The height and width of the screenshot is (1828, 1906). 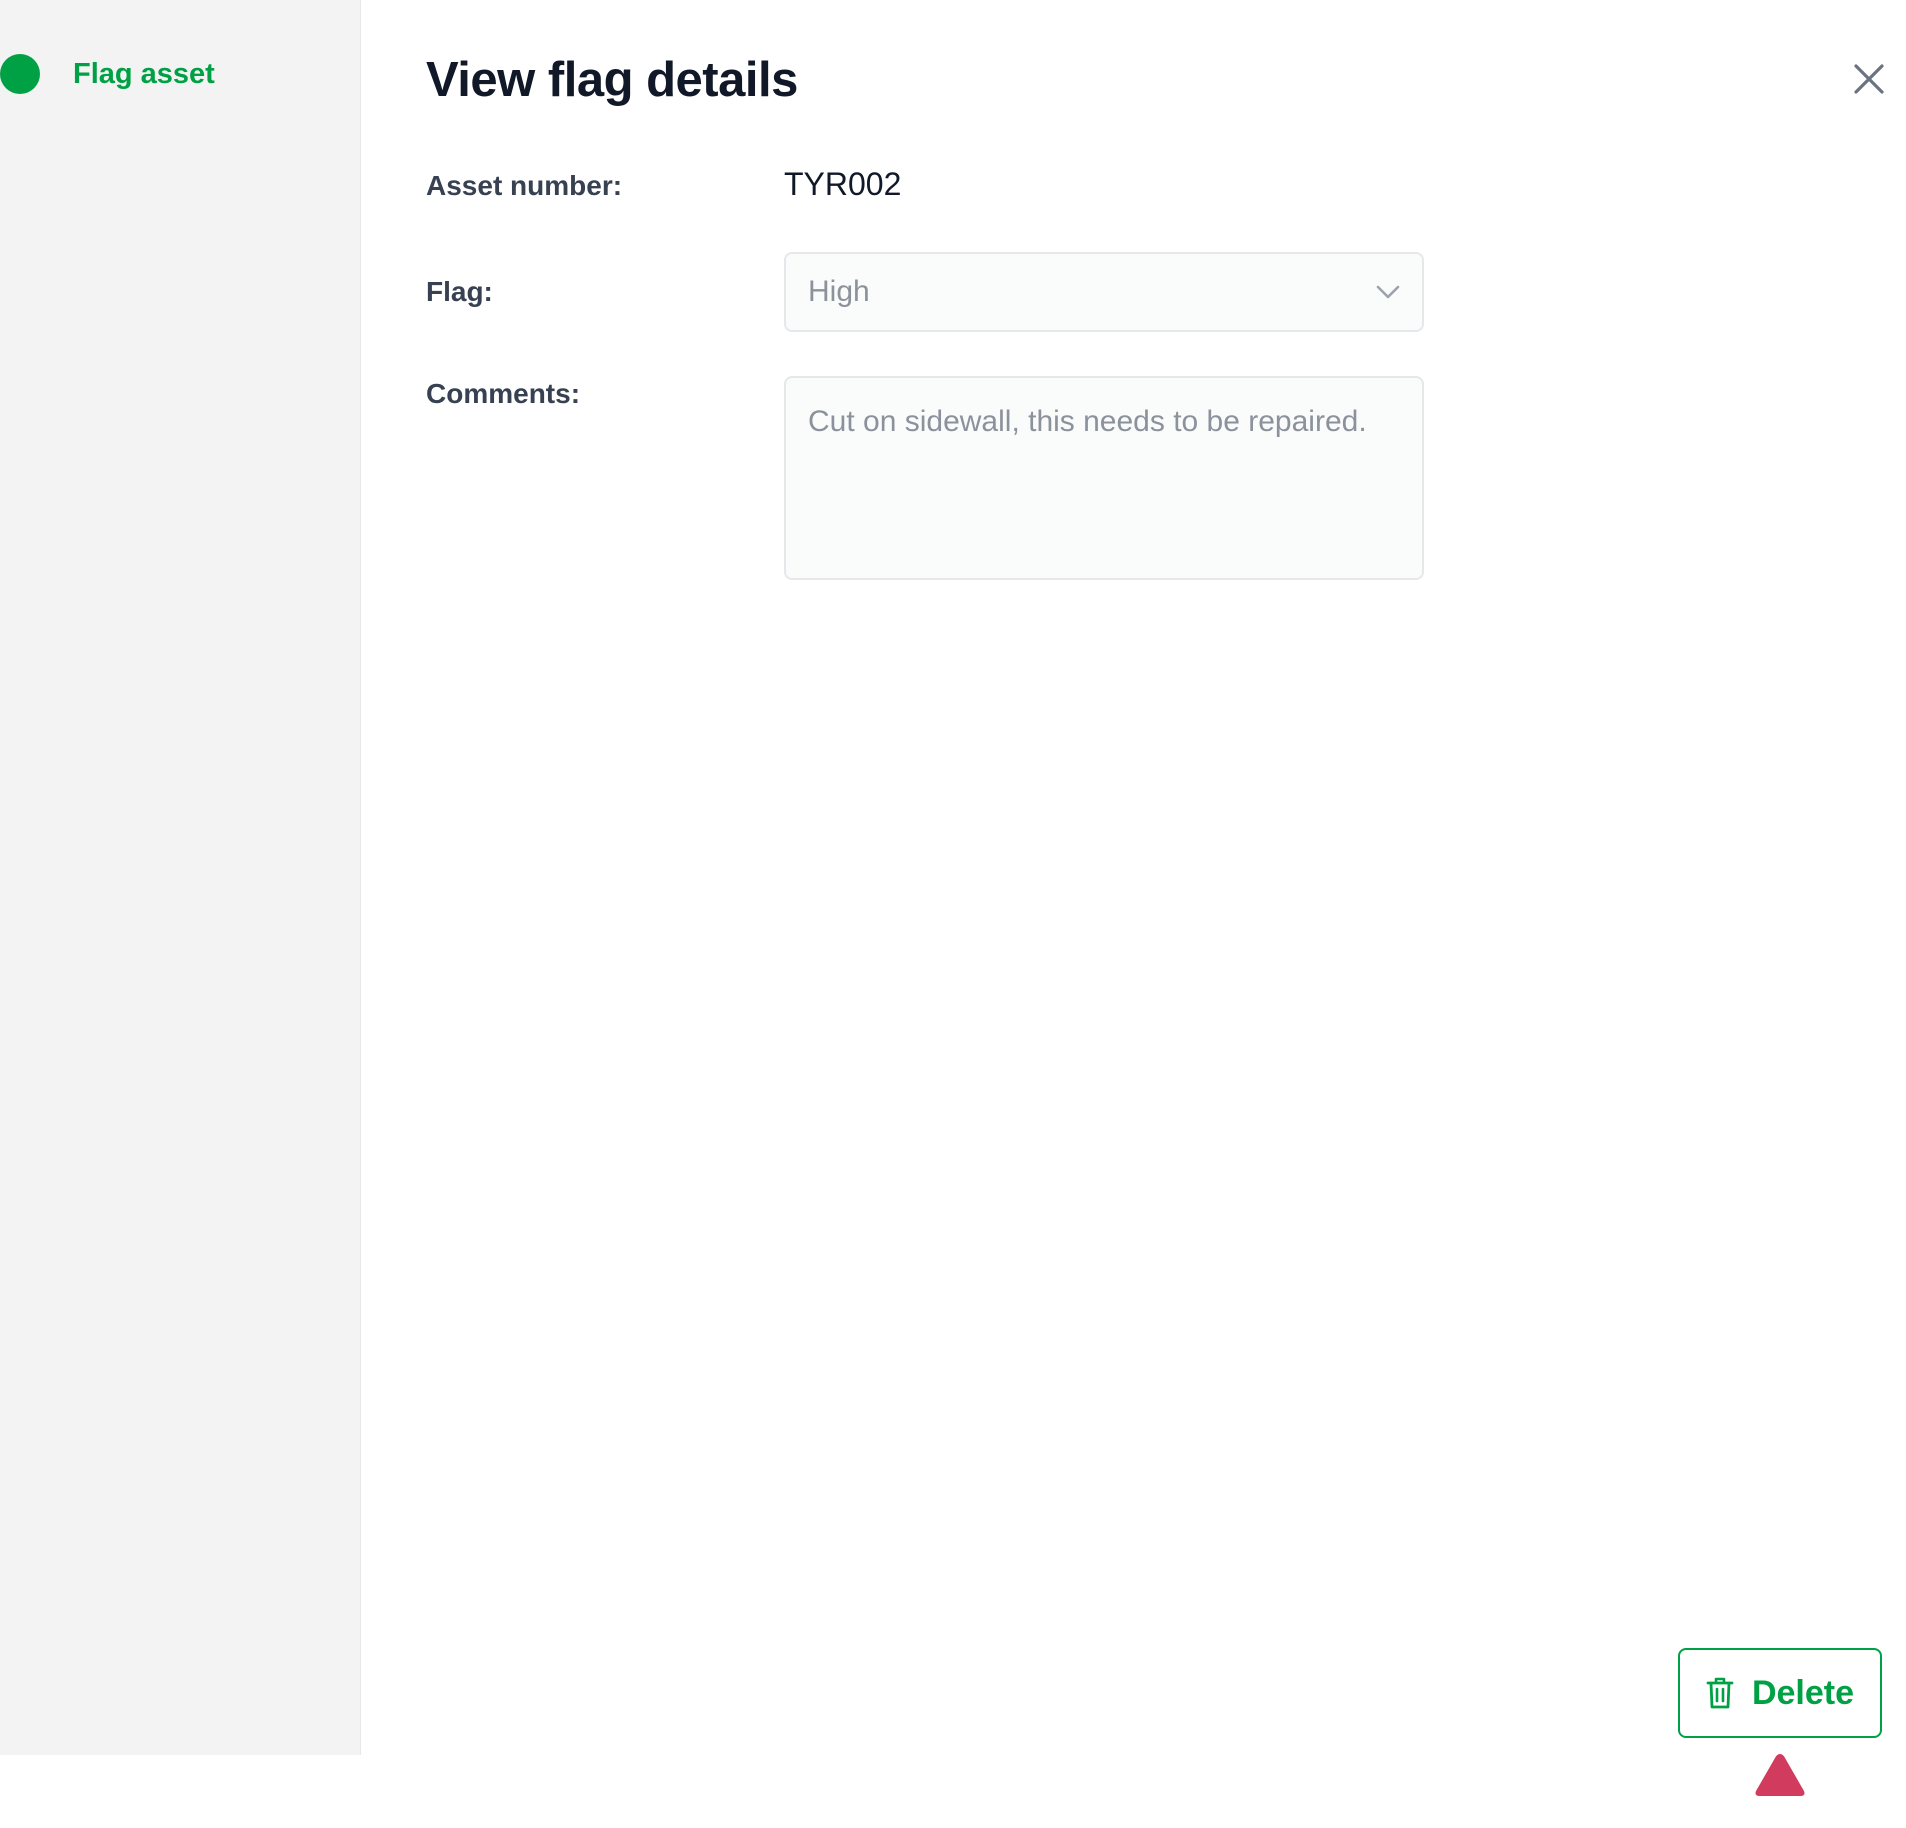 I want to click on flag-label: Flag:, so click(x=459, y=291).